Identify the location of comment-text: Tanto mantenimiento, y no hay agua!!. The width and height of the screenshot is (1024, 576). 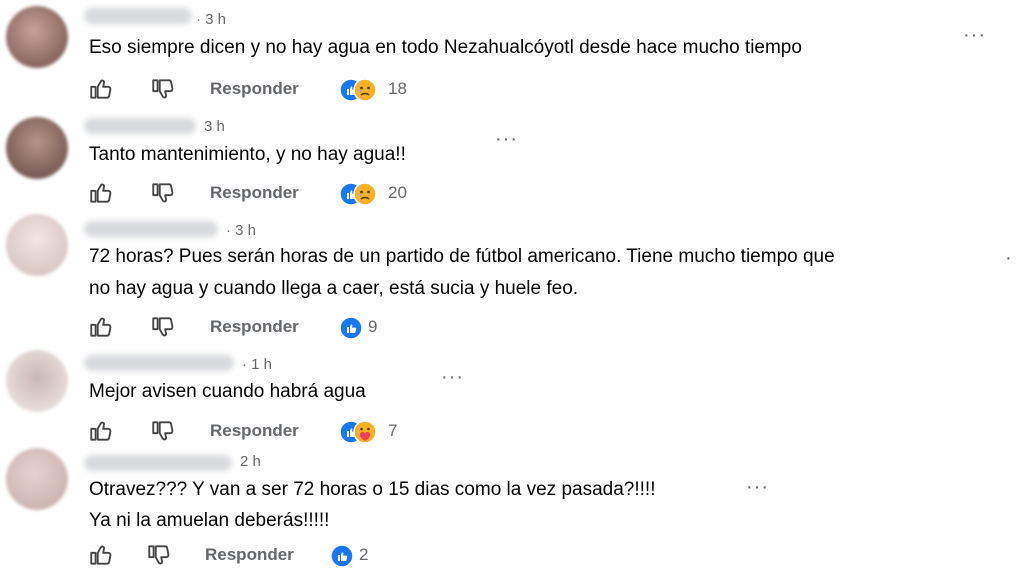
(247, 154).